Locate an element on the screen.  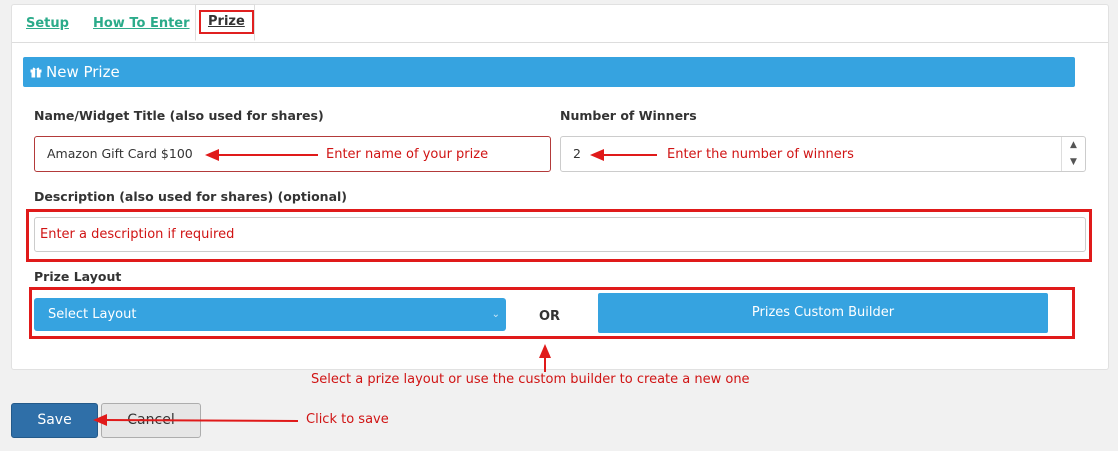
tab-prize-label: Prize is located at coordinates (226, 22).